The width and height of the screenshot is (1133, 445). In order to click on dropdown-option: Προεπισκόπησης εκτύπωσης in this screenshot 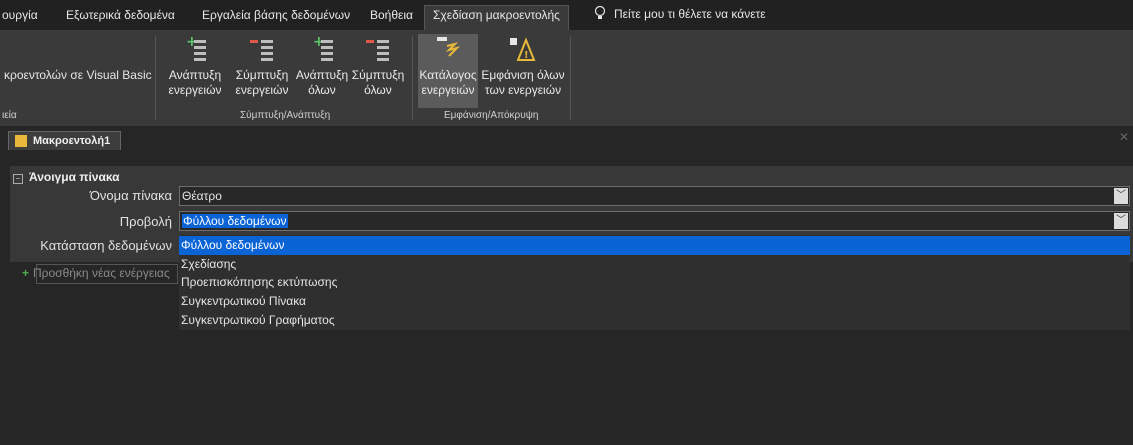, I will do `click(654, 282)`.